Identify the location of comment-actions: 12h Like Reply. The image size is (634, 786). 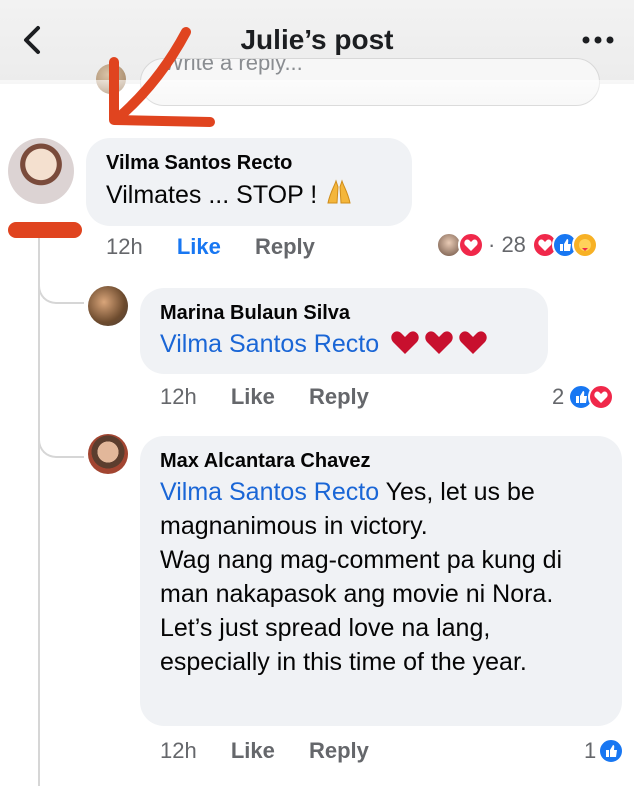
(224, 247).